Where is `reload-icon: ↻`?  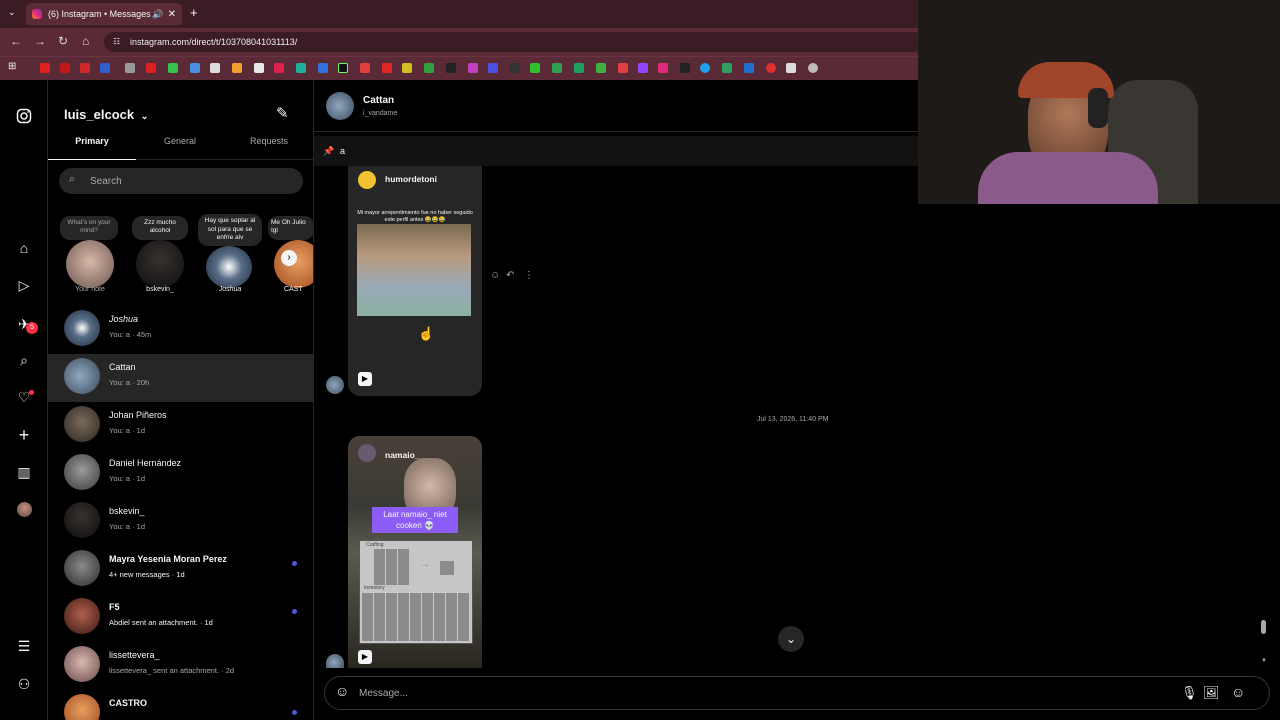 reload-icon: ↻ is located at coordinates (63, 41).